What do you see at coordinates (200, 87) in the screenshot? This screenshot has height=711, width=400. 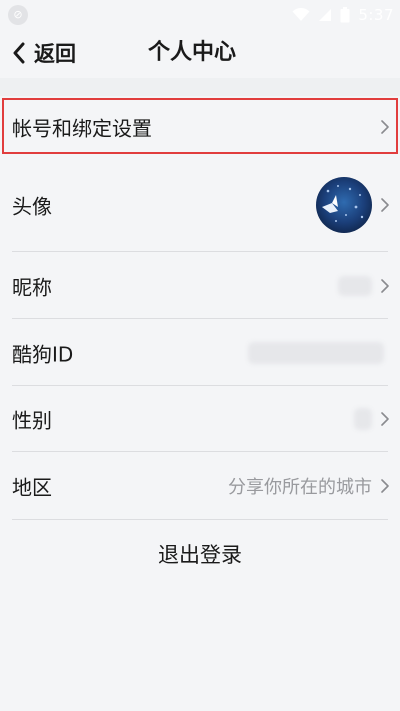 I see `section-divider` at bounding box center [200, 87].